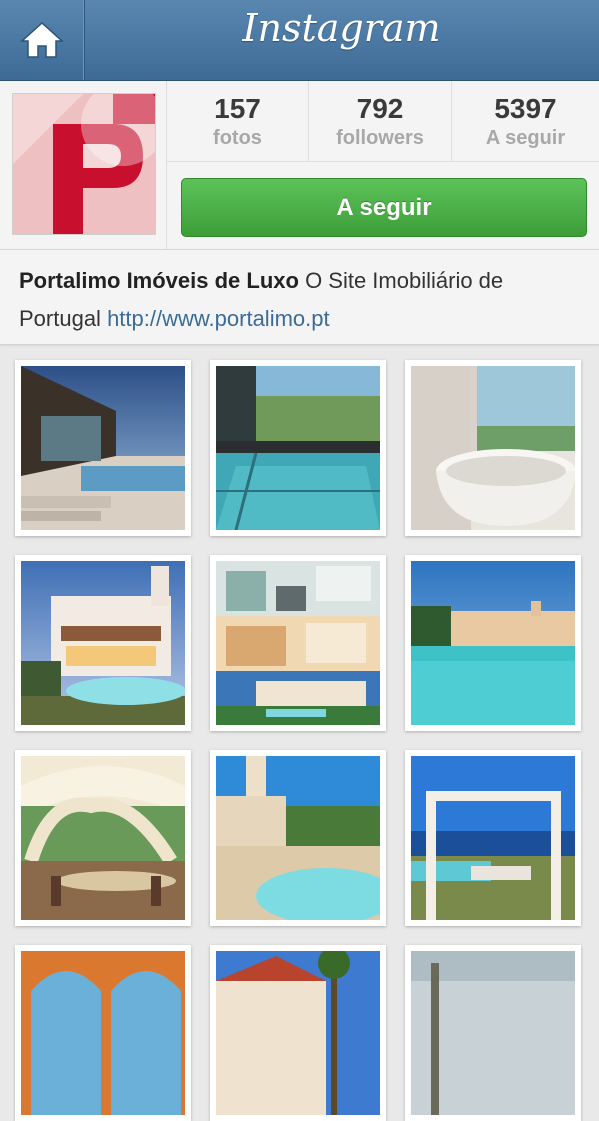  I want to click on stat-photos: 157 fotos, so click(238, 121).